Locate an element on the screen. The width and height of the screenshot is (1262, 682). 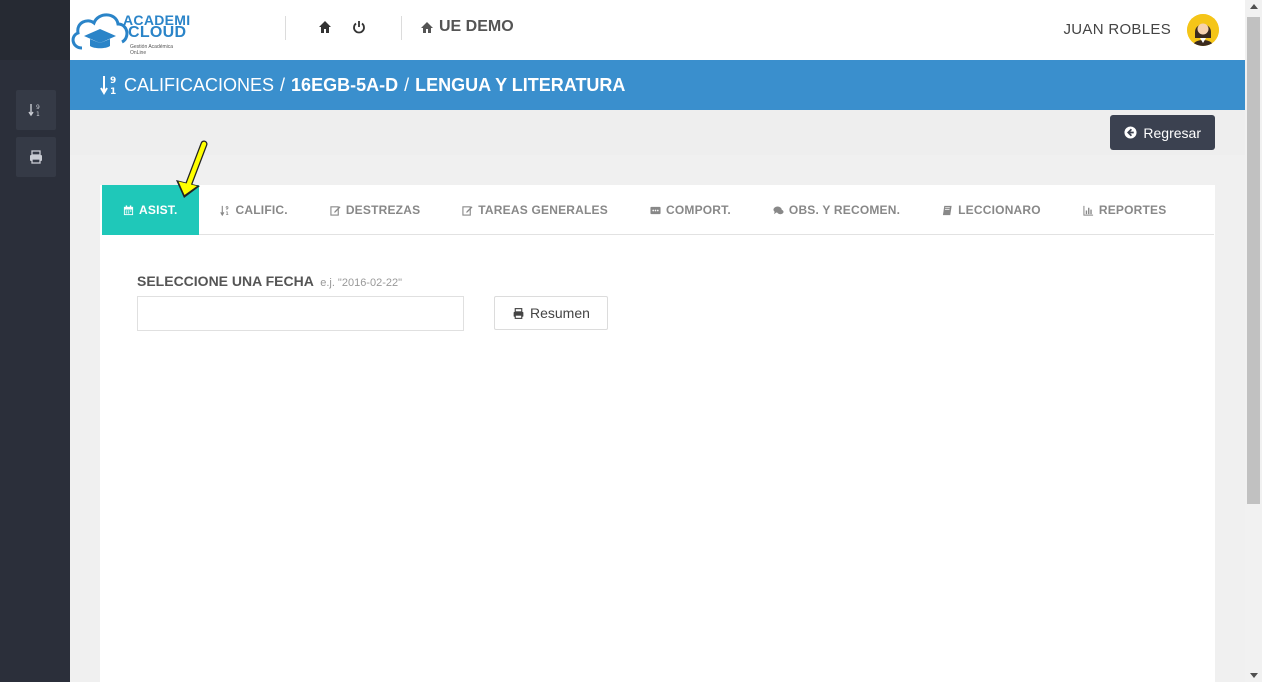
summary-print-button: Resumen is located at coordinates (551, 313).